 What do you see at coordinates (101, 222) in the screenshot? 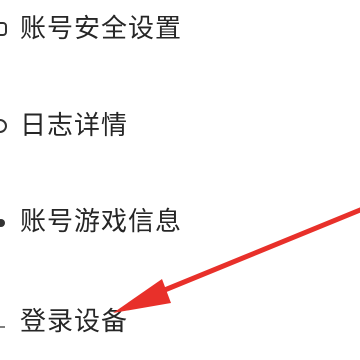
I see `menu-item-label: 账号游戏信息` at bounding box center [101, 222].